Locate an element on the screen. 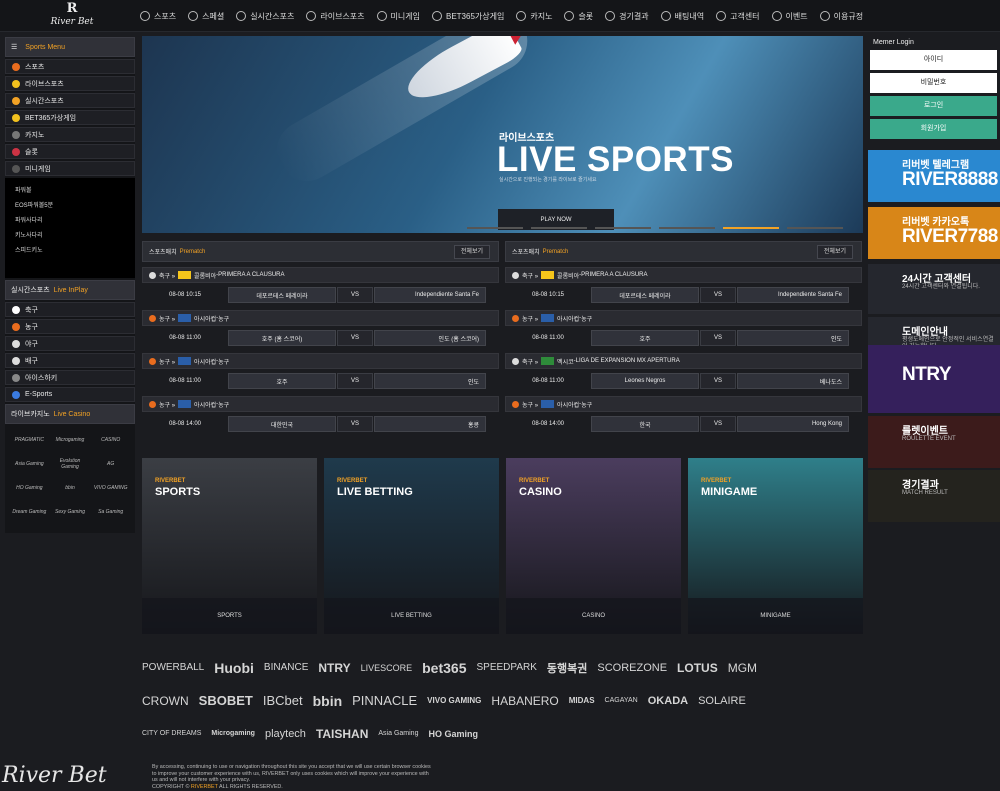  partner-logo: IBCbet is located at coordinates (283, 700).